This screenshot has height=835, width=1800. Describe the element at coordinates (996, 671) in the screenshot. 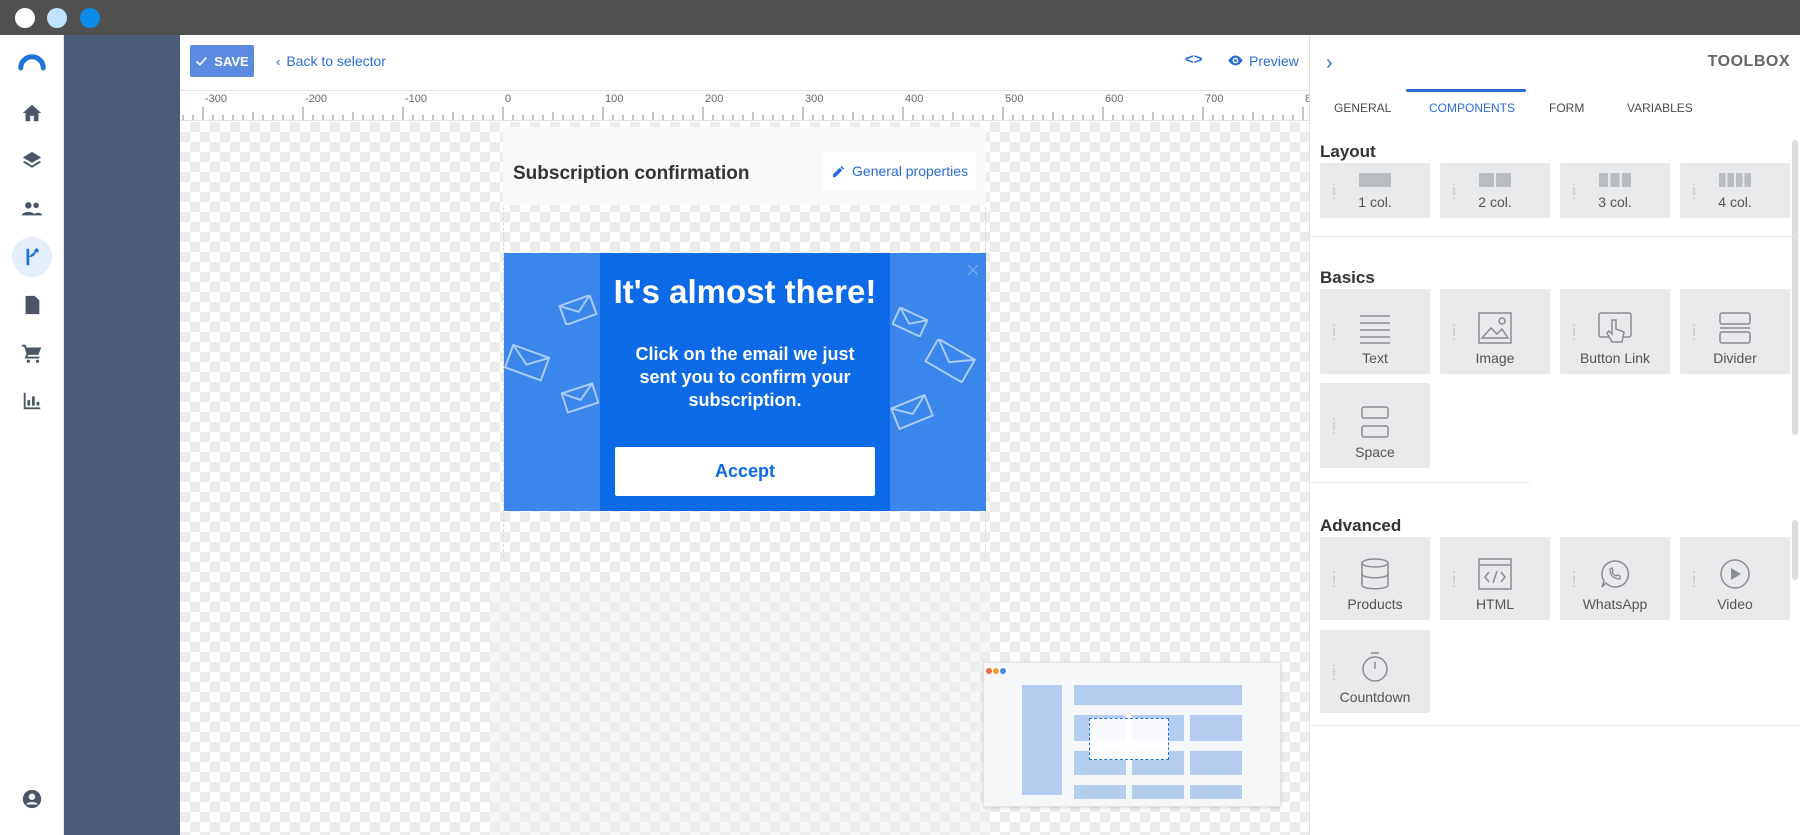

I see `minimap-dot-orange` at that location.